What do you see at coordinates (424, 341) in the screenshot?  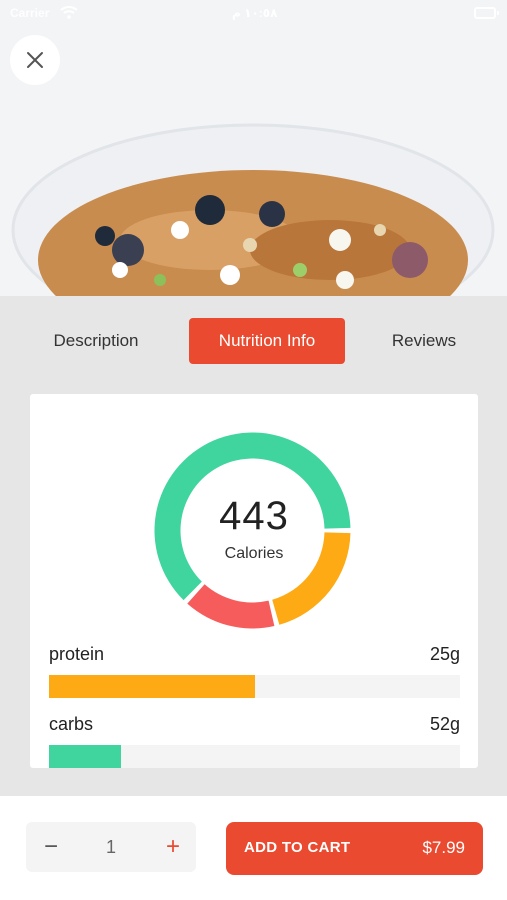 I see `tab-reviews: Reviews` at bounding box center [424, 341].